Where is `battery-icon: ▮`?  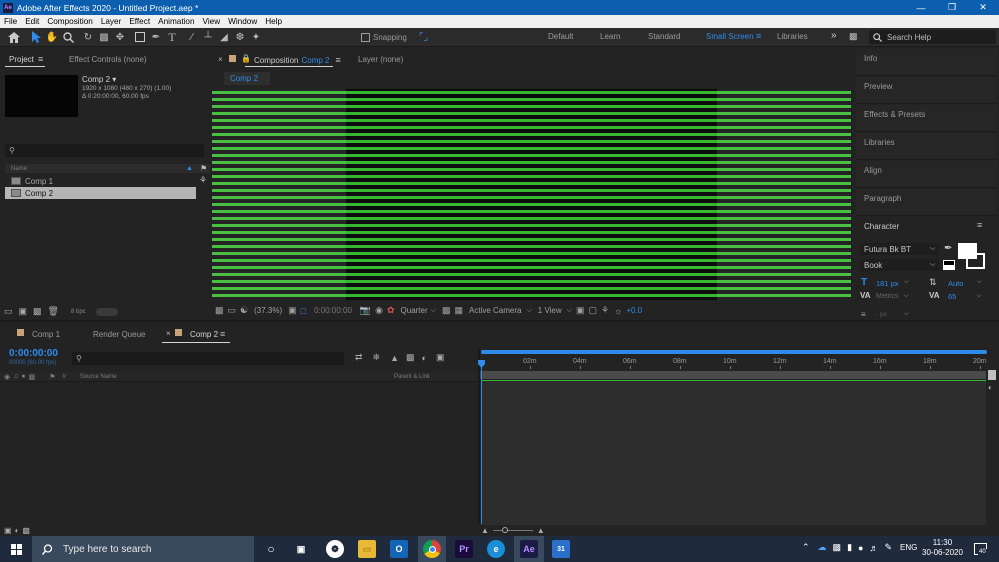
battery-icon: ▮ is located at coordinates (849, 547).